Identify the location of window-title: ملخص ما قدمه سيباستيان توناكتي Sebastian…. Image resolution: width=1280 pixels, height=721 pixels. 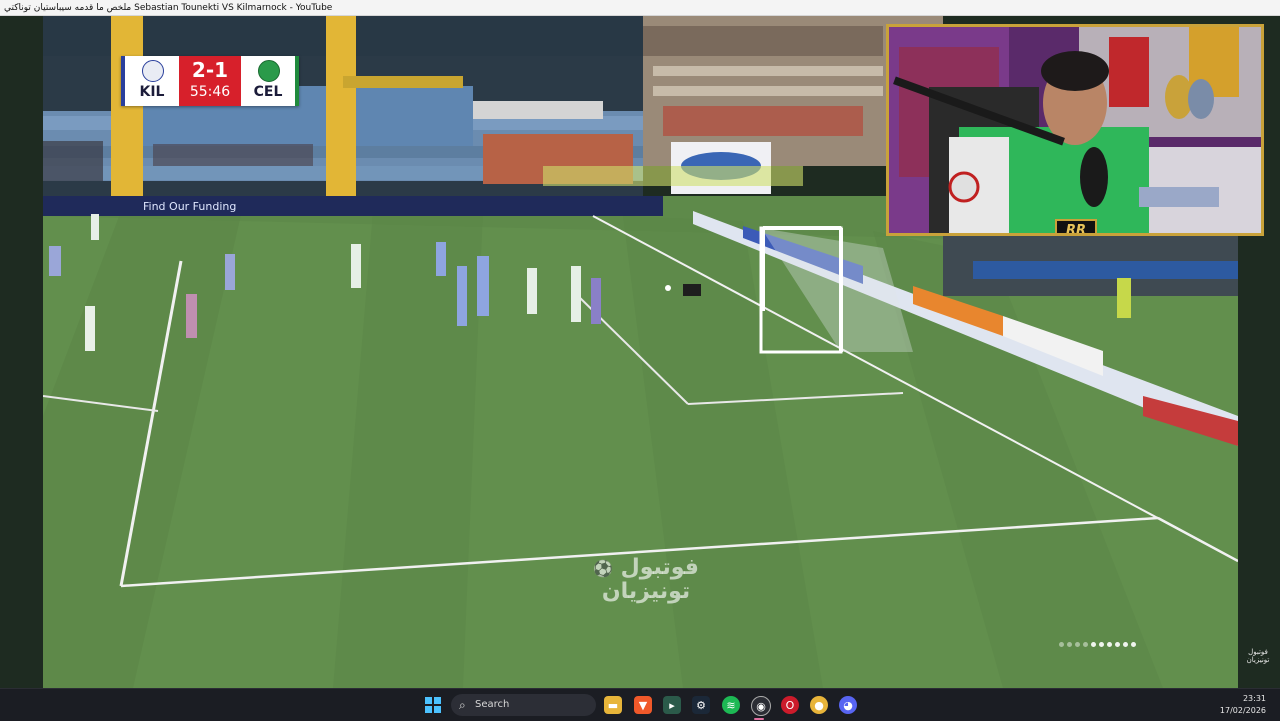
(168, 8).